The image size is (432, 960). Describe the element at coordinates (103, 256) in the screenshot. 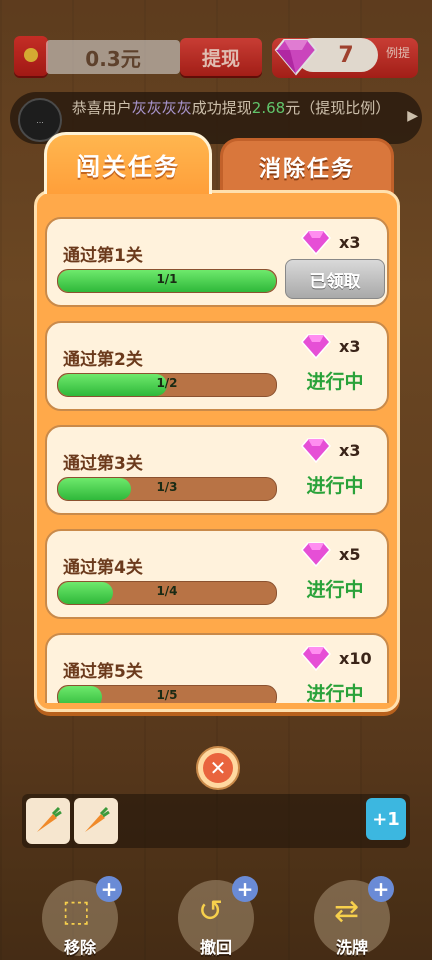

I see `task-name: 通过第1关` at that location.